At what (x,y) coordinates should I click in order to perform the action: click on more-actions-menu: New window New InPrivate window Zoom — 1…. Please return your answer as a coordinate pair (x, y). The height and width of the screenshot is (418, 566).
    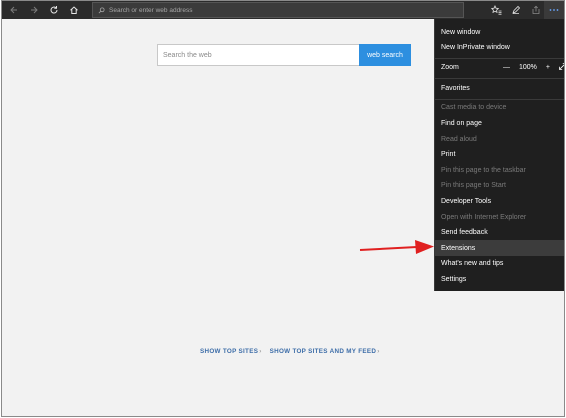
    Looking at the image, I should click on (499, 155).